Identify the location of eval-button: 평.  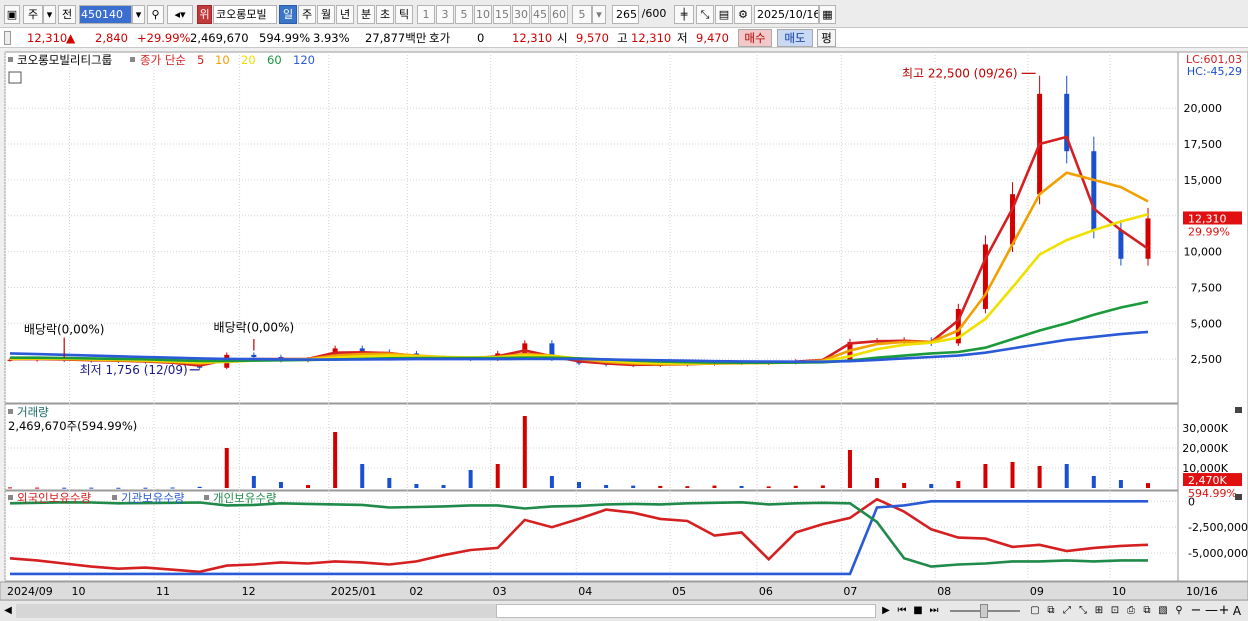
(826, 38).